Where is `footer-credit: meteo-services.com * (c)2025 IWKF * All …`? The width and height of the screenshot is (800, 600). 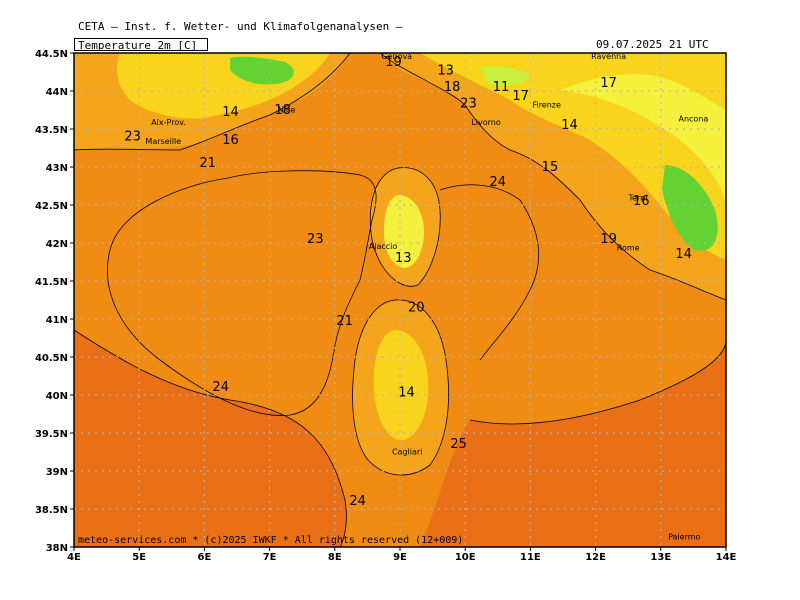
footer-credit: meteo-services.com * (c)2025 IWKF * All … is located at coordinates (271, 540).